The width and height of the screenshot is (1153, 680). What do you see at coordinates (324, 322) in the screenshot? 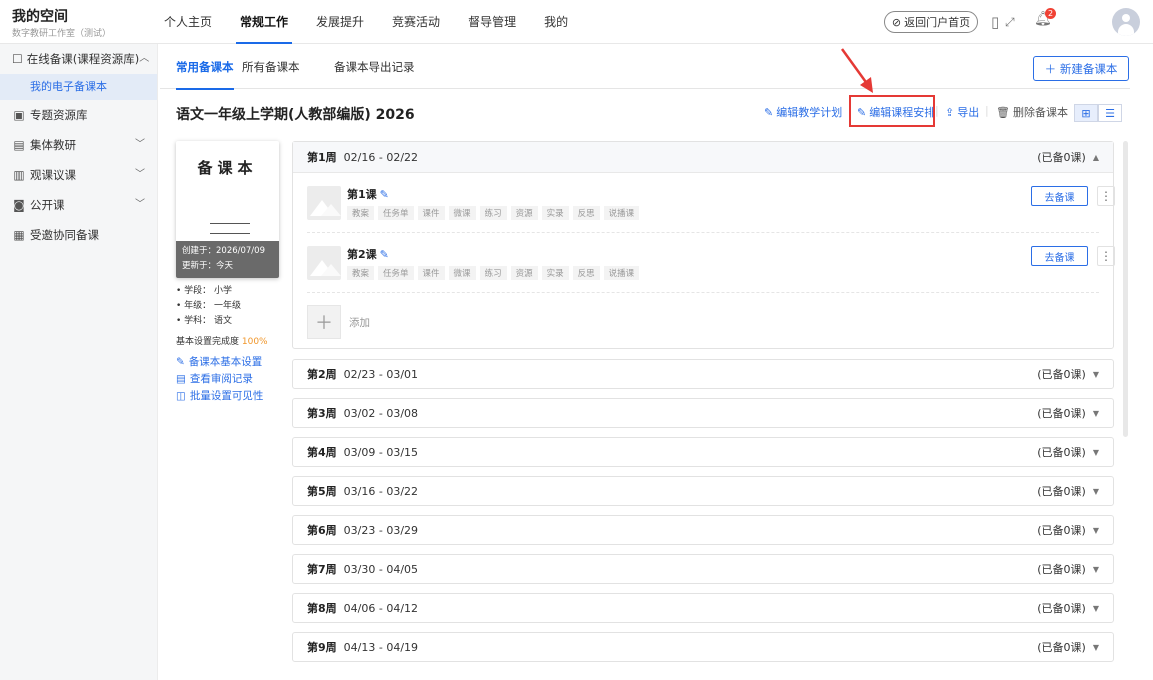
I see `plus-icon: ＋` at bounding box center [324, 322].